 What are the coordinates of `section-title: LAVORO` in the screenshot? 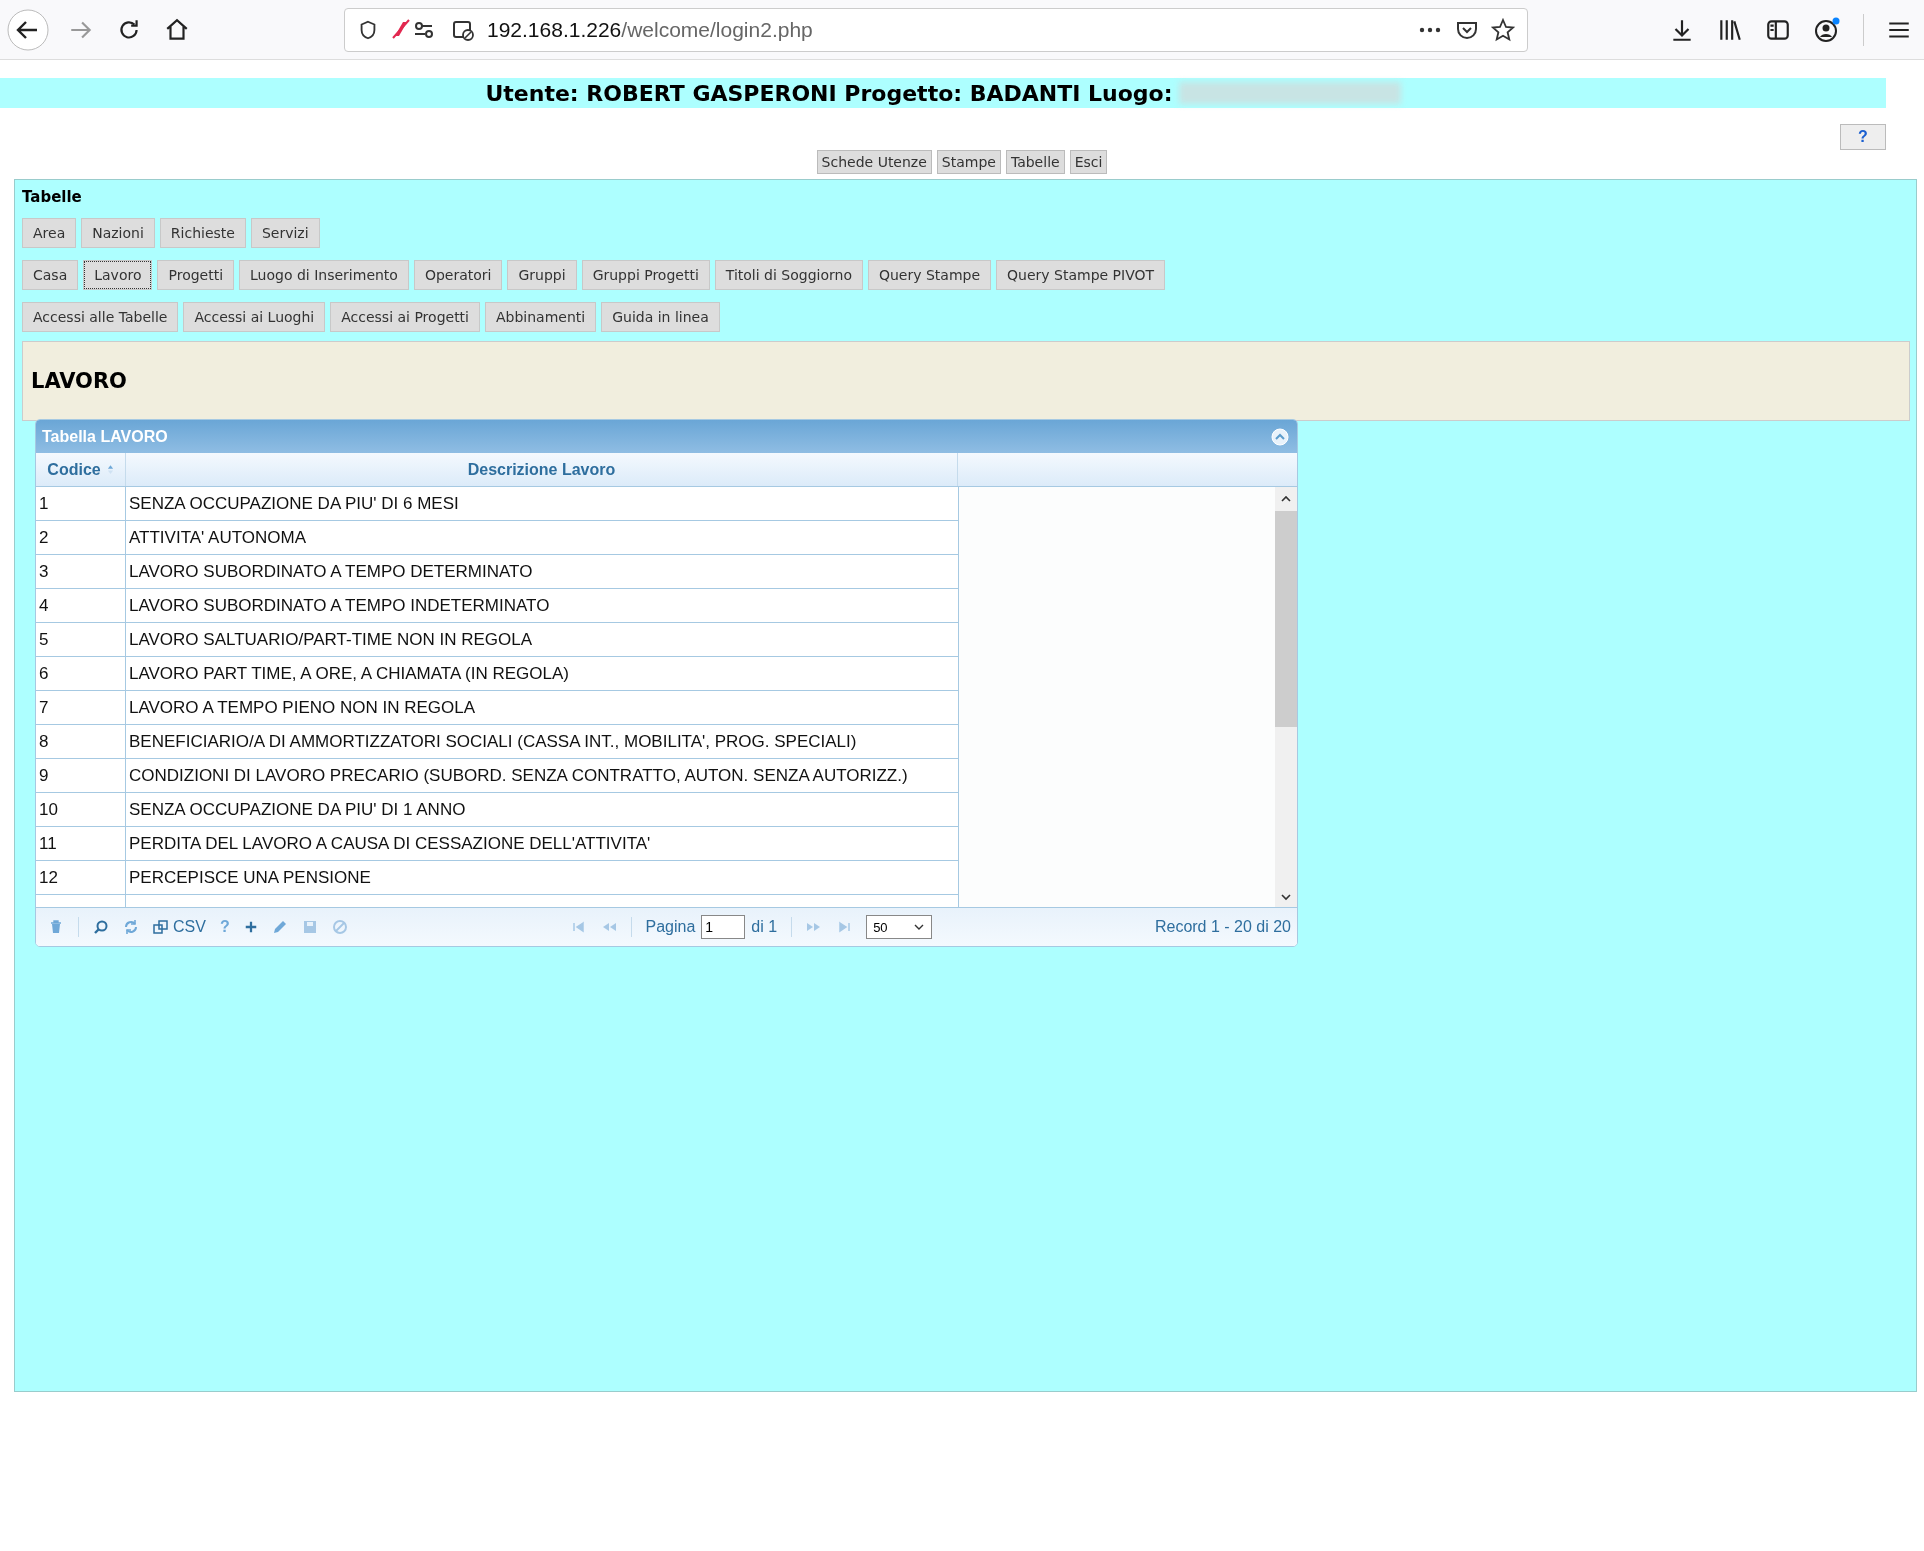 It's located at (79, 381).